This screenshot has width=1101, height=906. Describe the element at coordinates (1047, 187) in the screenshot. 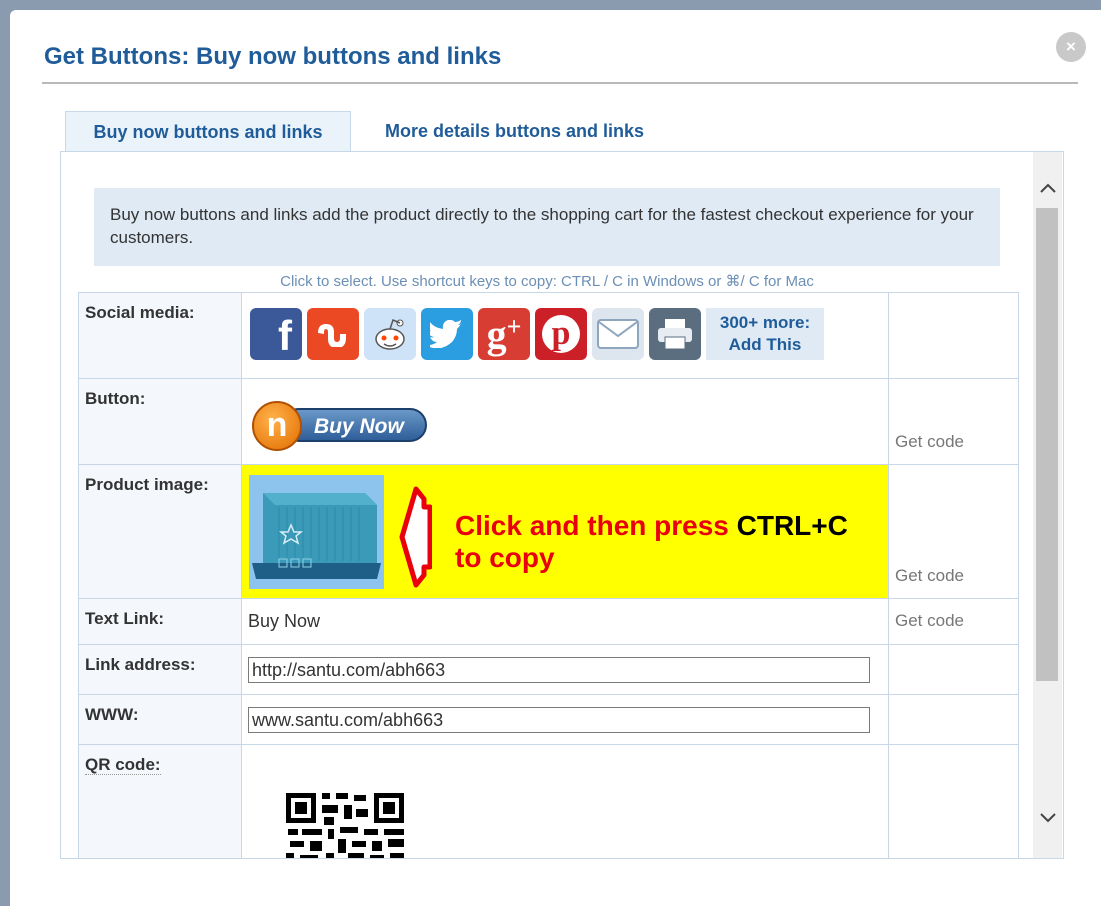

I see `scroll-up-icon` at that location.